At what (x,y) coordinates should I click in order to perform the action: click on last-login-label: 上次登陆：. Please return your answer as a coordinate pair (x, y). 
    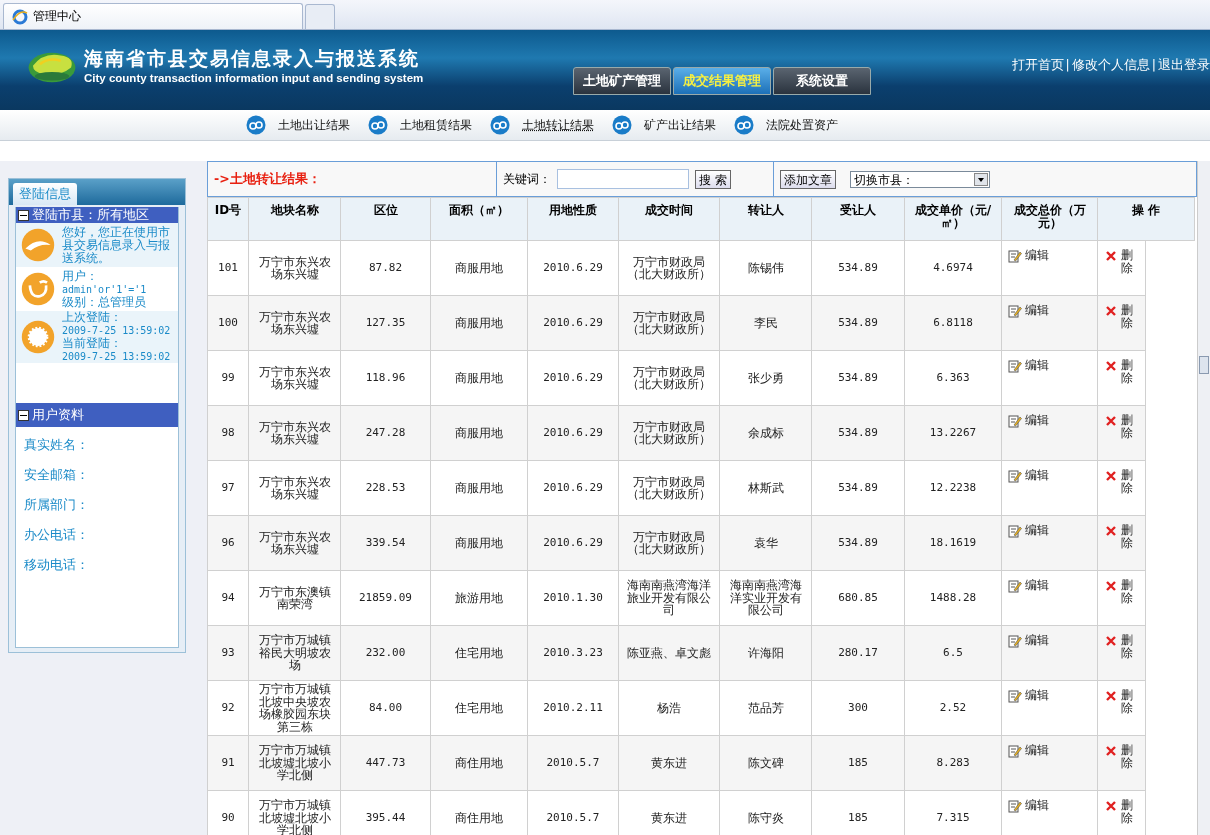
    Looking at the image, I should click on (92, 317).